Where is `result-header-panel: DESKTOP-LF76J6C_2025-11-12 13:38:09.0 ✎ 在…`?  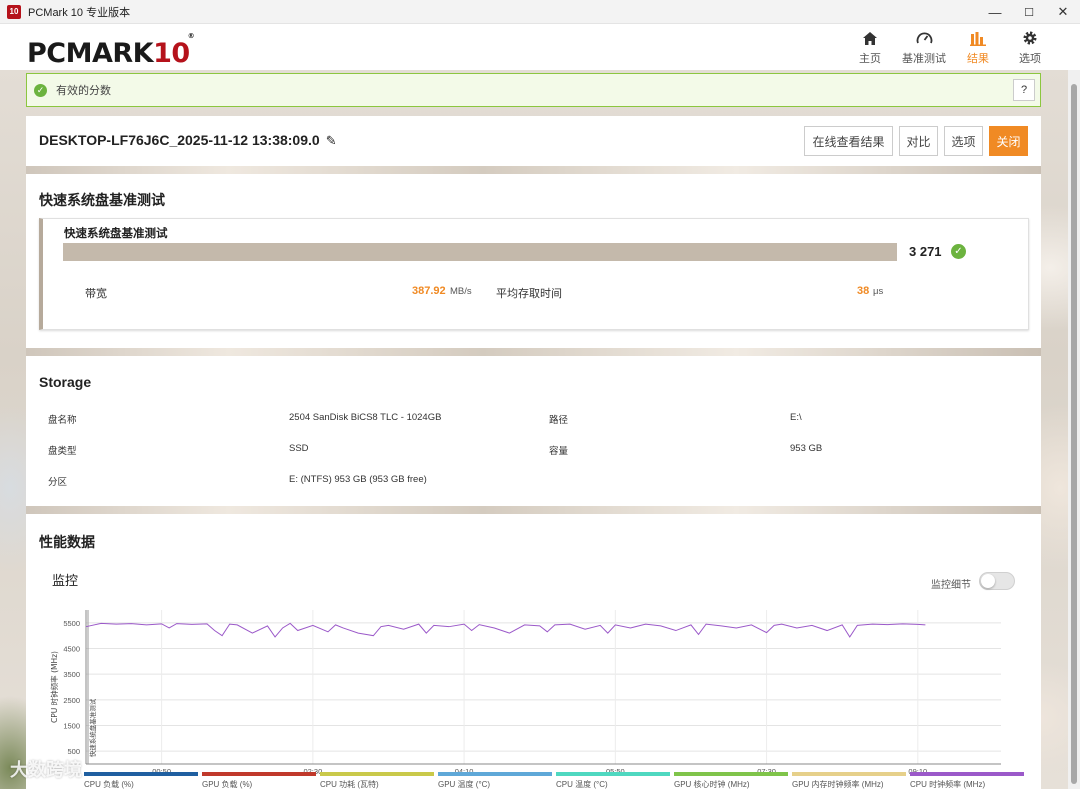 result-header-panel: DESKTOP-LF76J6C_2025-11-12 13:38:09.0 ✎ 在… is located at coordinates (533, 141).